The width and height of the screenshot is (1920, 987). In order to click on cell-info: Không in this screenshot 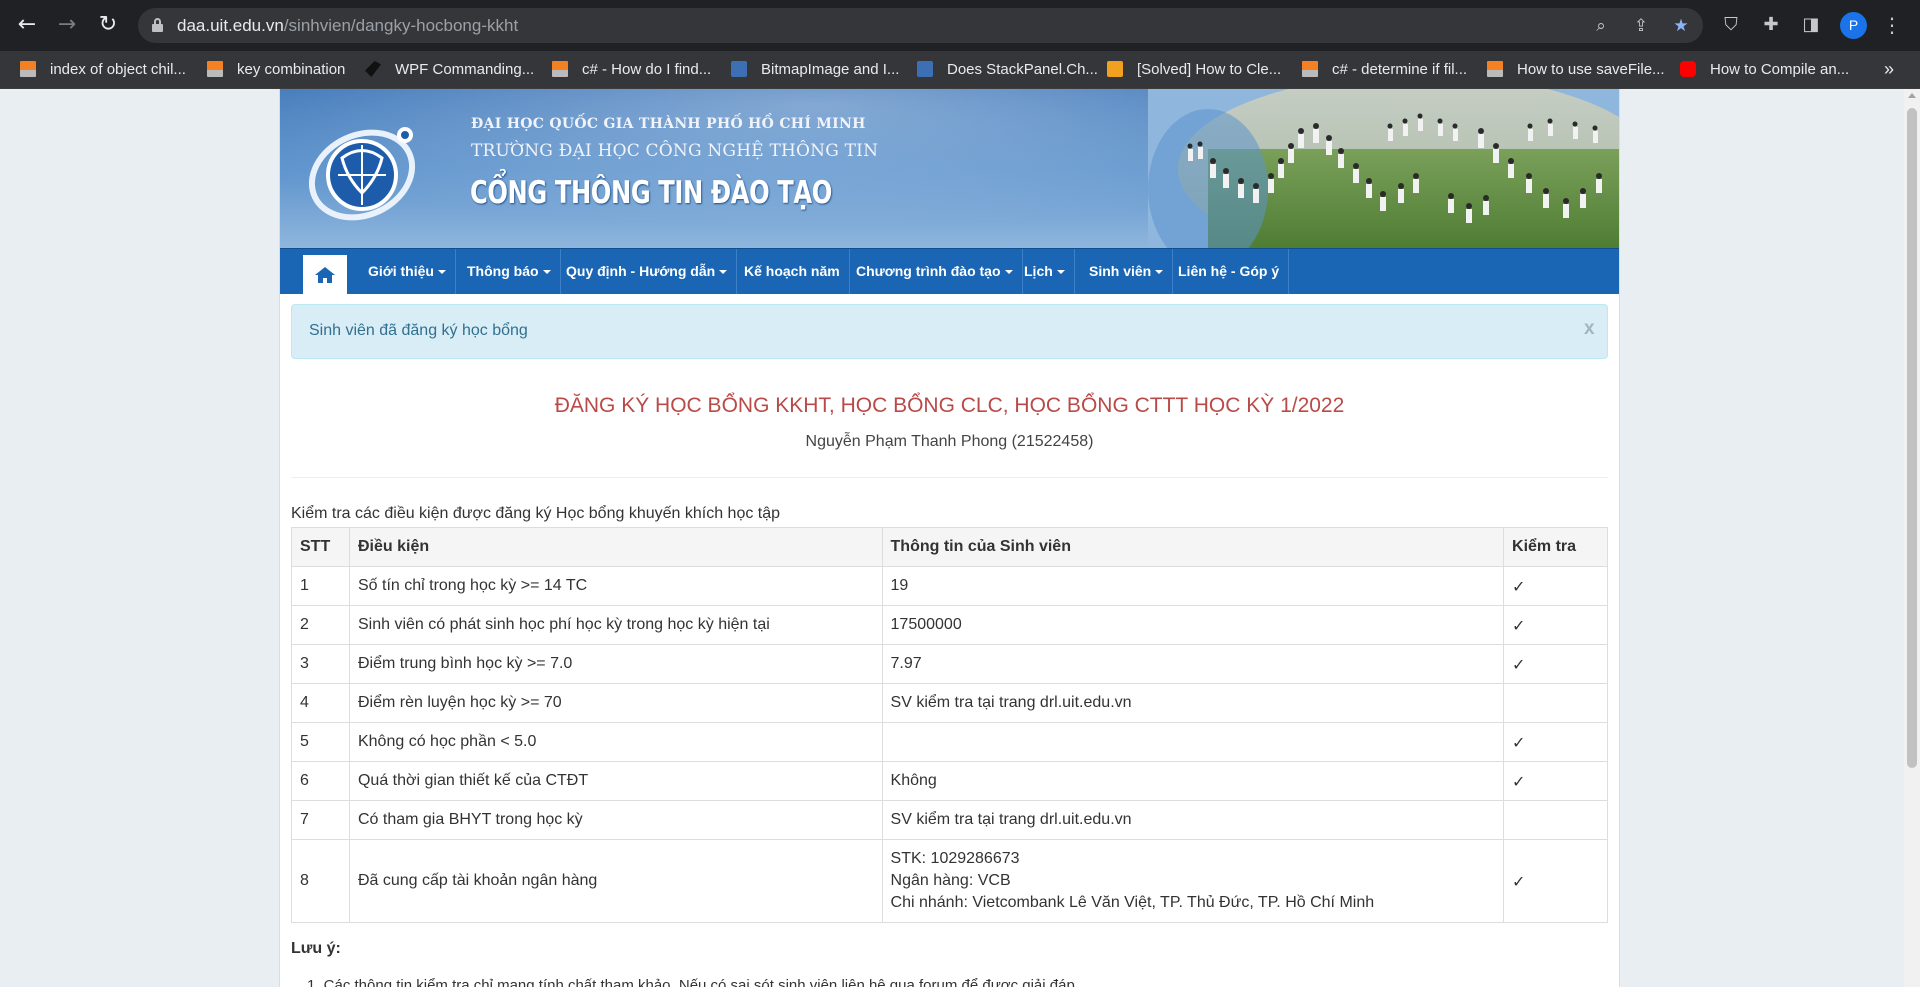, I will do `click(1193, 781)`.